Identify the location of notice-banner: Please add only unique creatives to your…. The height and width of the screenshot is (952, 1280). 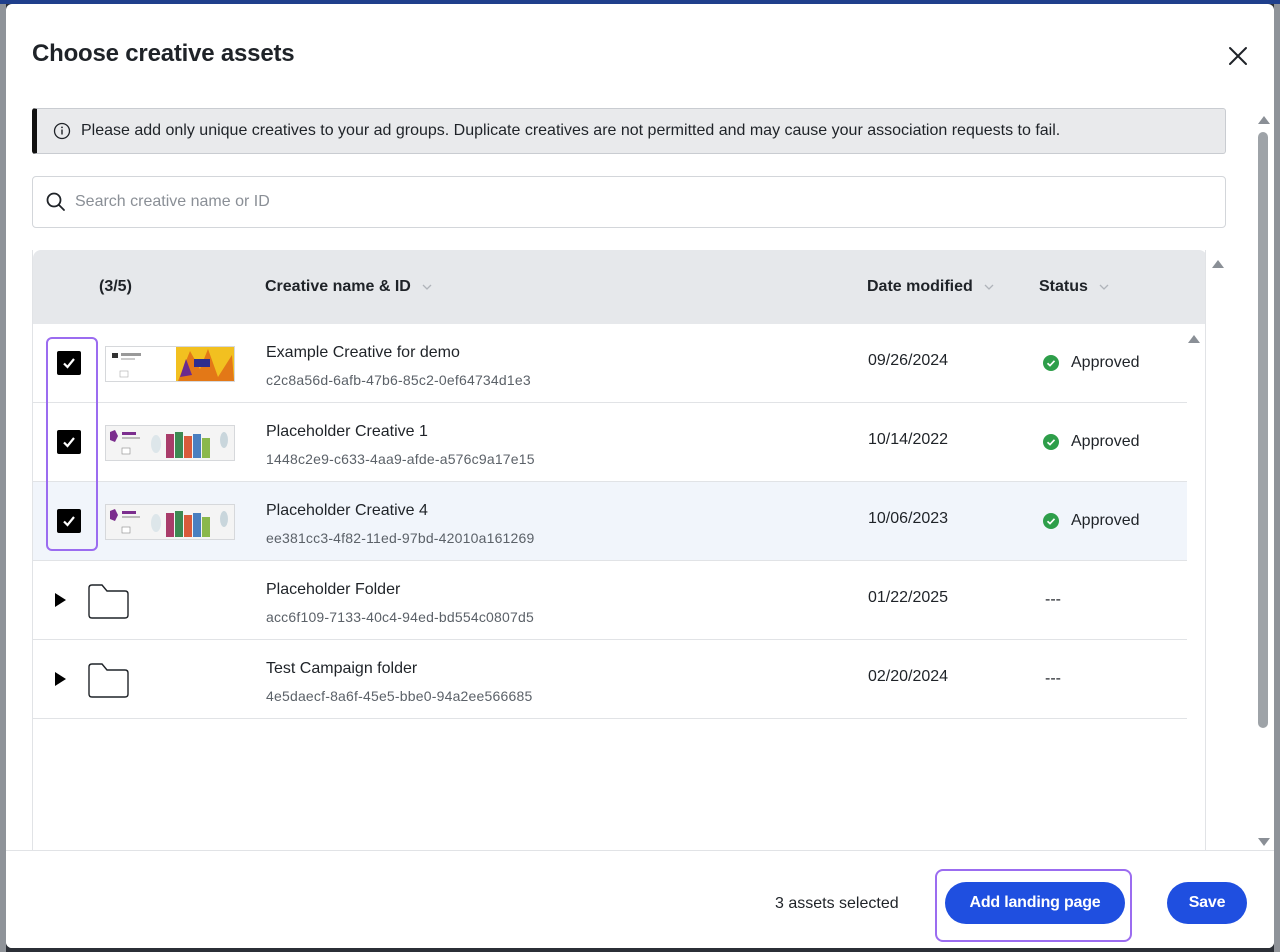
(629, 131).